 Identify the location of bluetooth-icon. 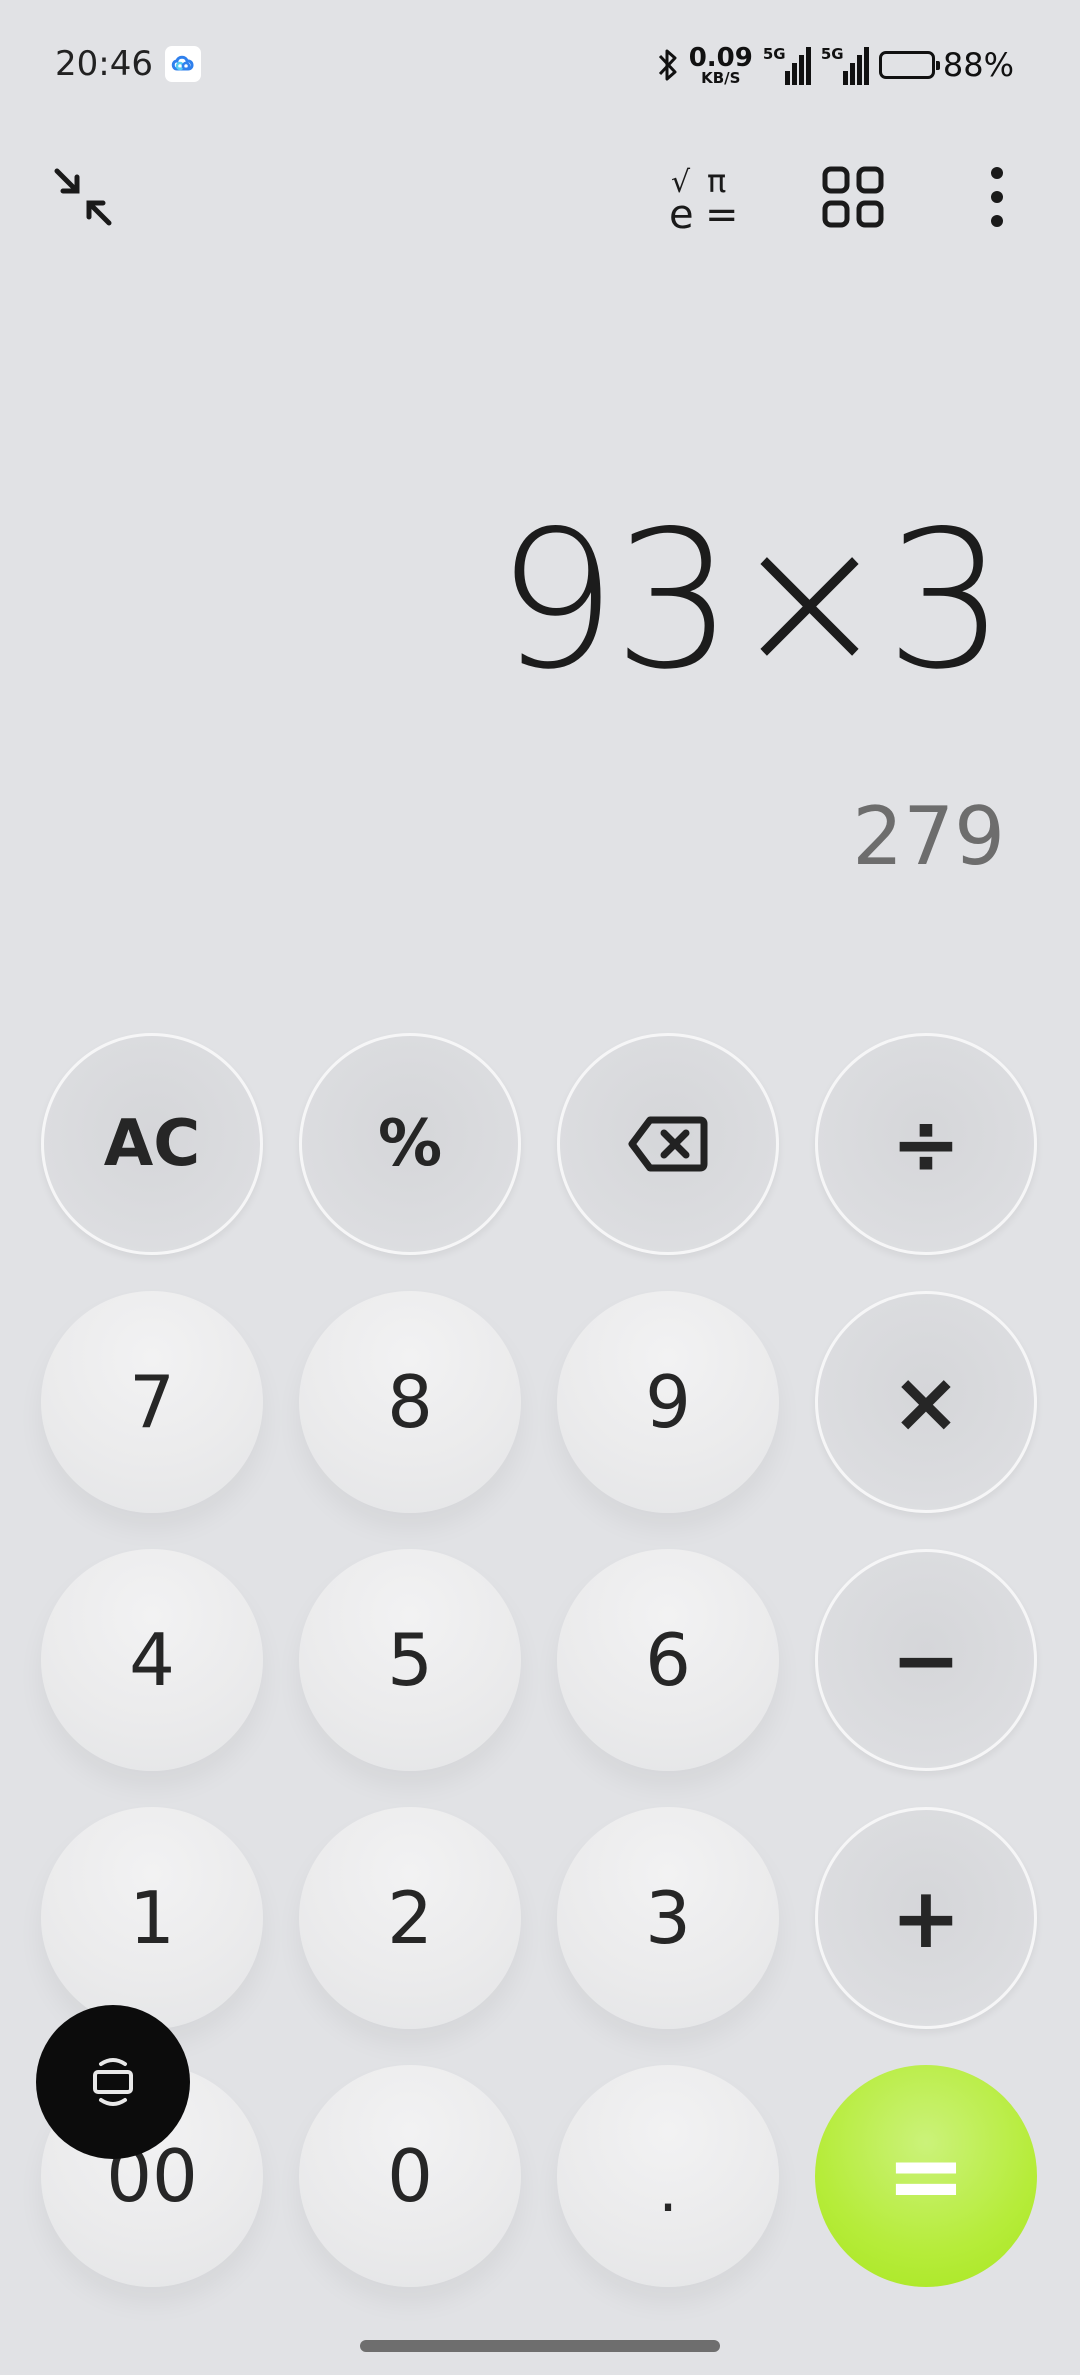
(668, 65).